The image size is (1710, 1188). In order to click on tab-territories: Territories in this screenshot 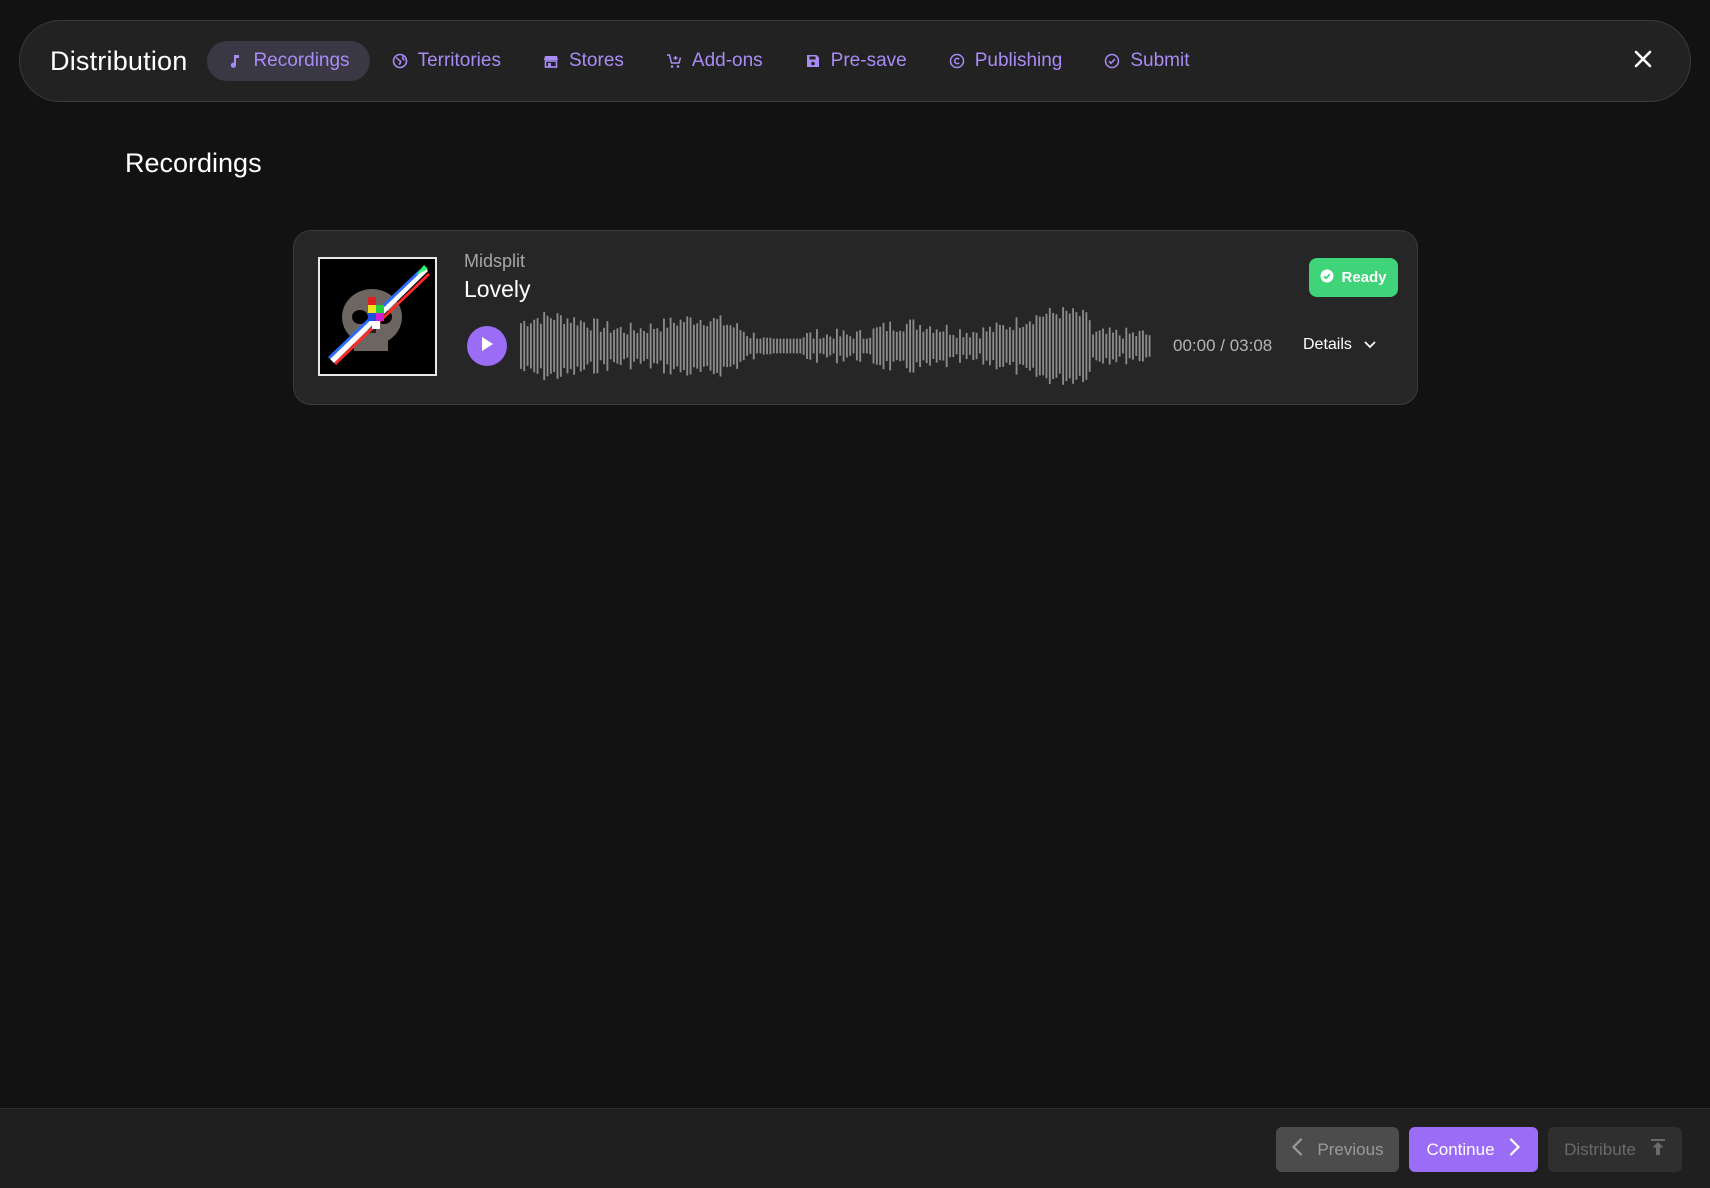, I will do `click(446, 61)`.